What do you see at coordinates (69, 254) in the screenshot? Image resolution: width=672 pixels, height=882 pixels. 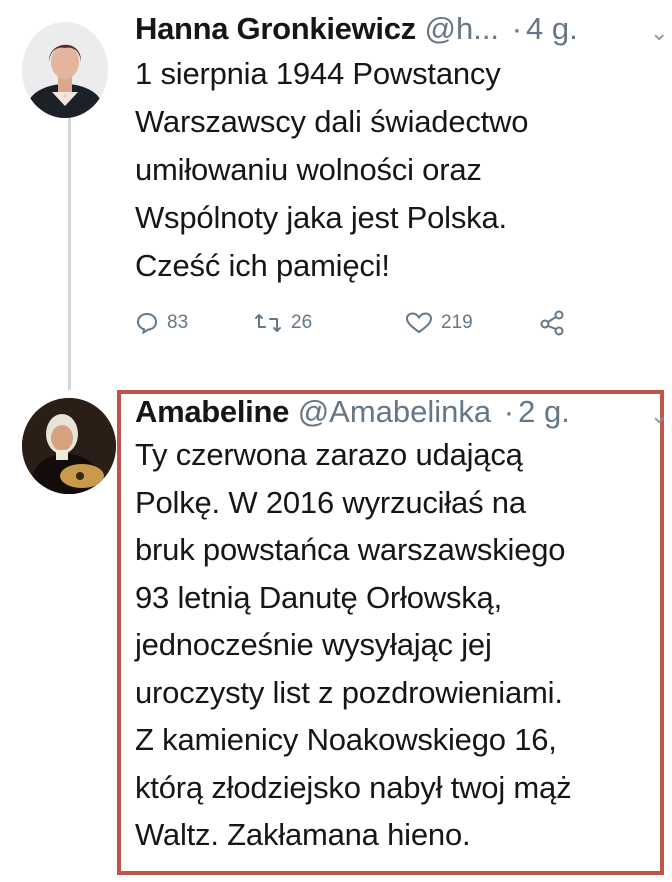 I see `thread-connector-line` at bounding box center [69, 254].